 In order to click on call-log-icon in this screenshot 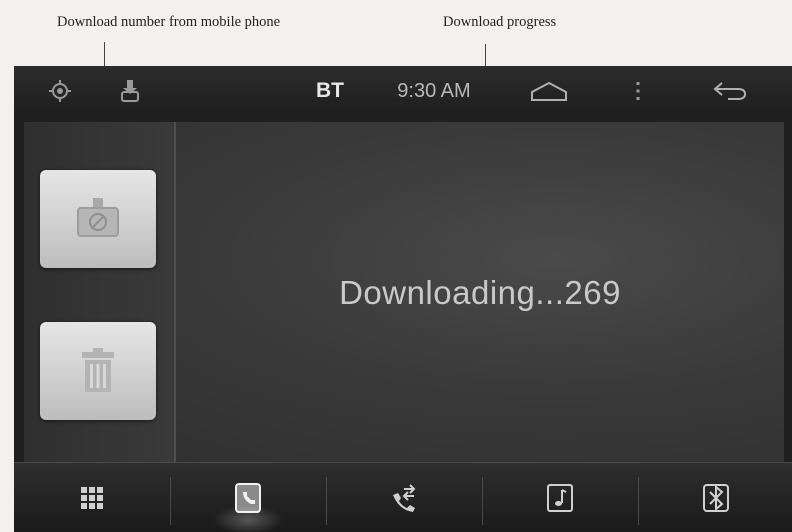, I will do `click(404, 498)`.